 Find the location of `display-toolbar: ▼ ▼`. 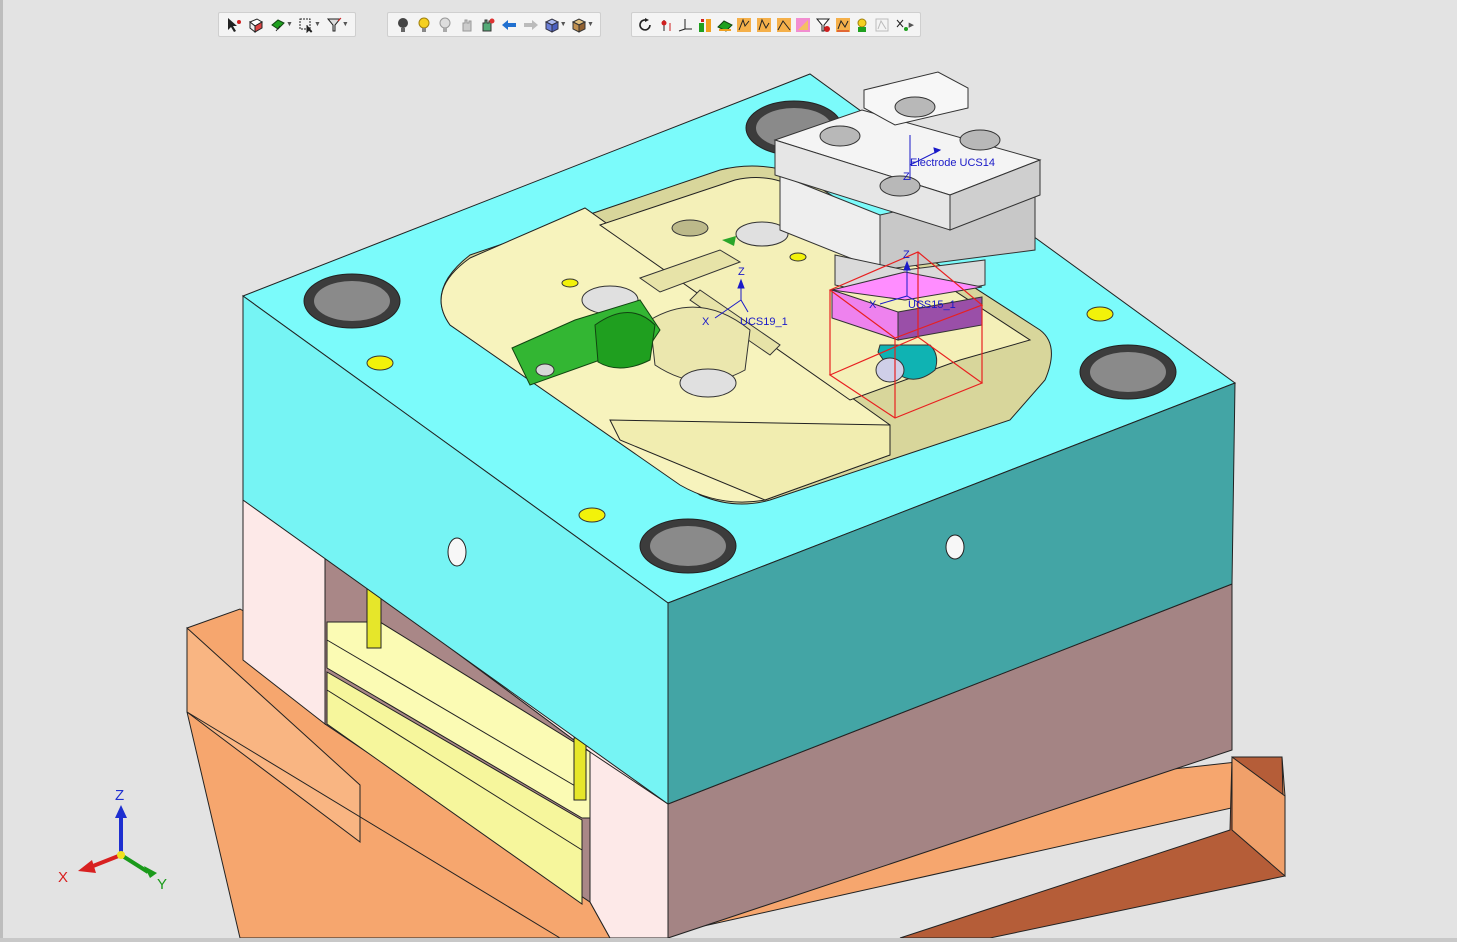

display-toolbar: ▼ ▼ is located at coordinates (494, 24).